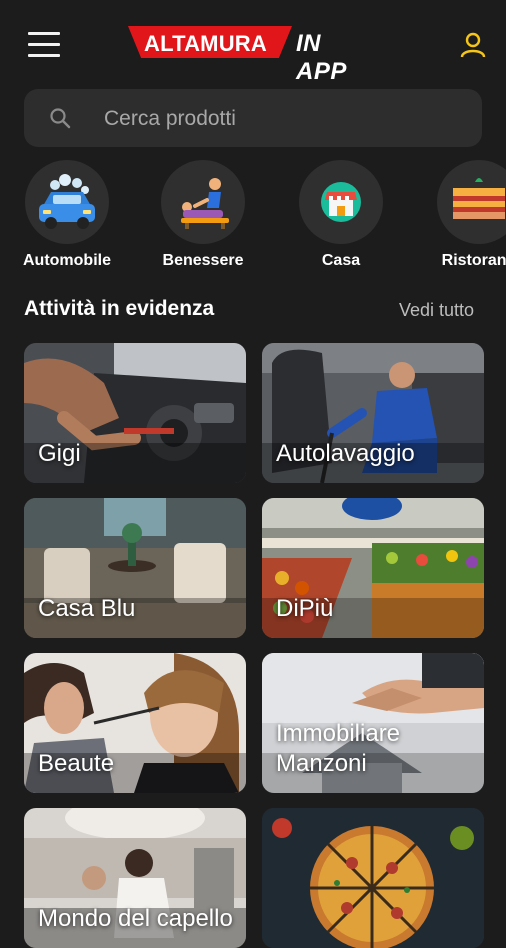 Image resolution: width=506 pixels, height=948 pixels. What do you see at coordinates (305, 608) in the screenshot?
I see `card-title: DiPiù` at bounding box center [305, 608].